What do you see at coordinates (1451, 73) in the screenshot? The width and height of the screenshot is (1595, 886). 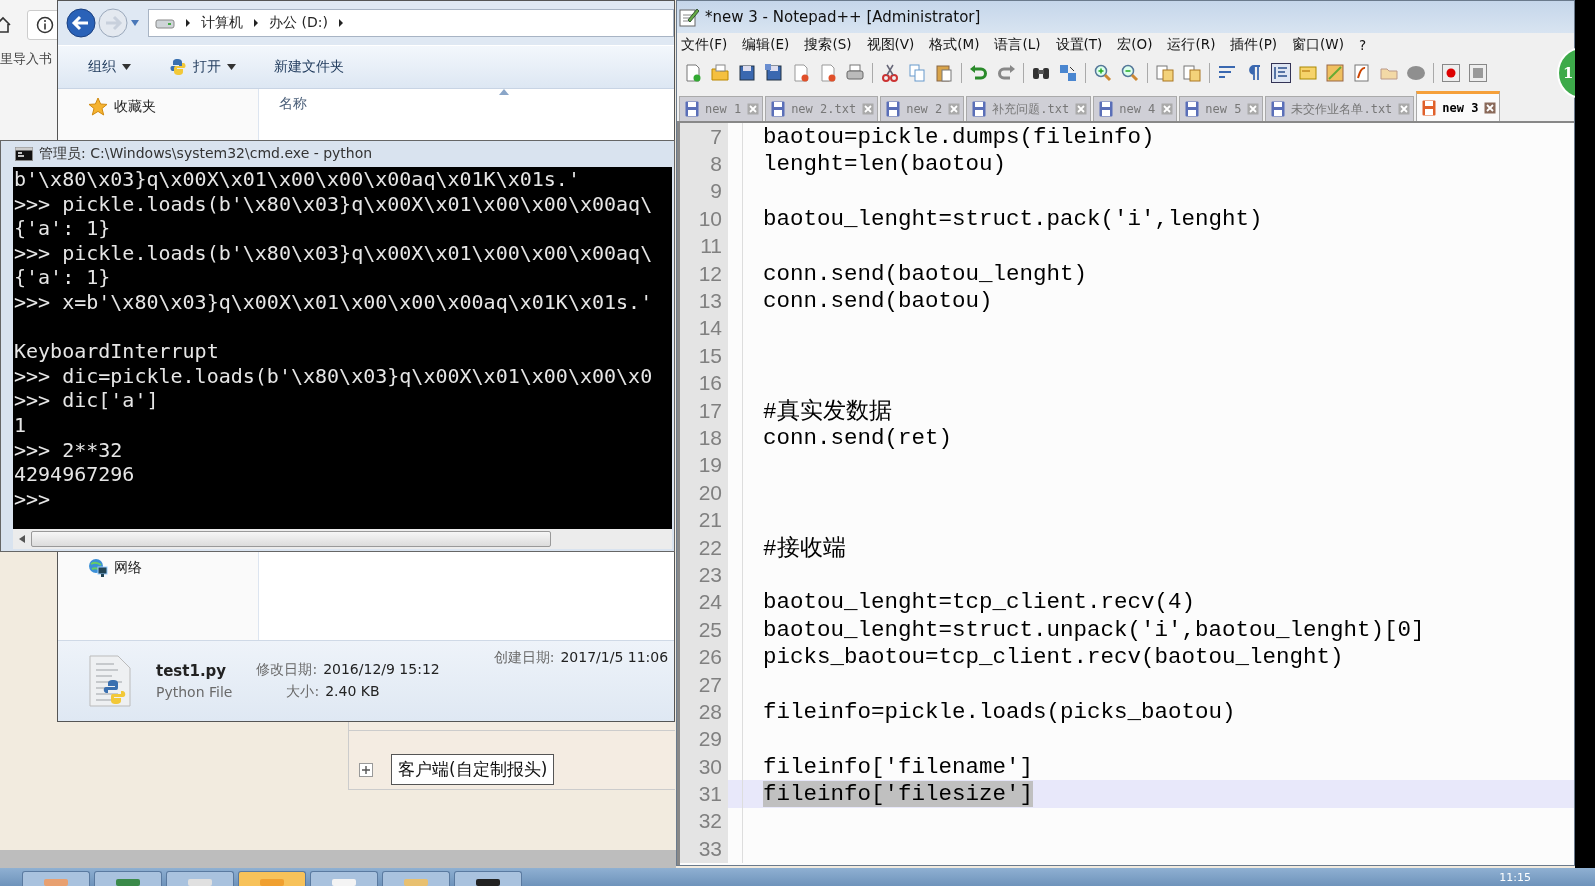 I see `record-icon` at bounding box center [1451, 73].